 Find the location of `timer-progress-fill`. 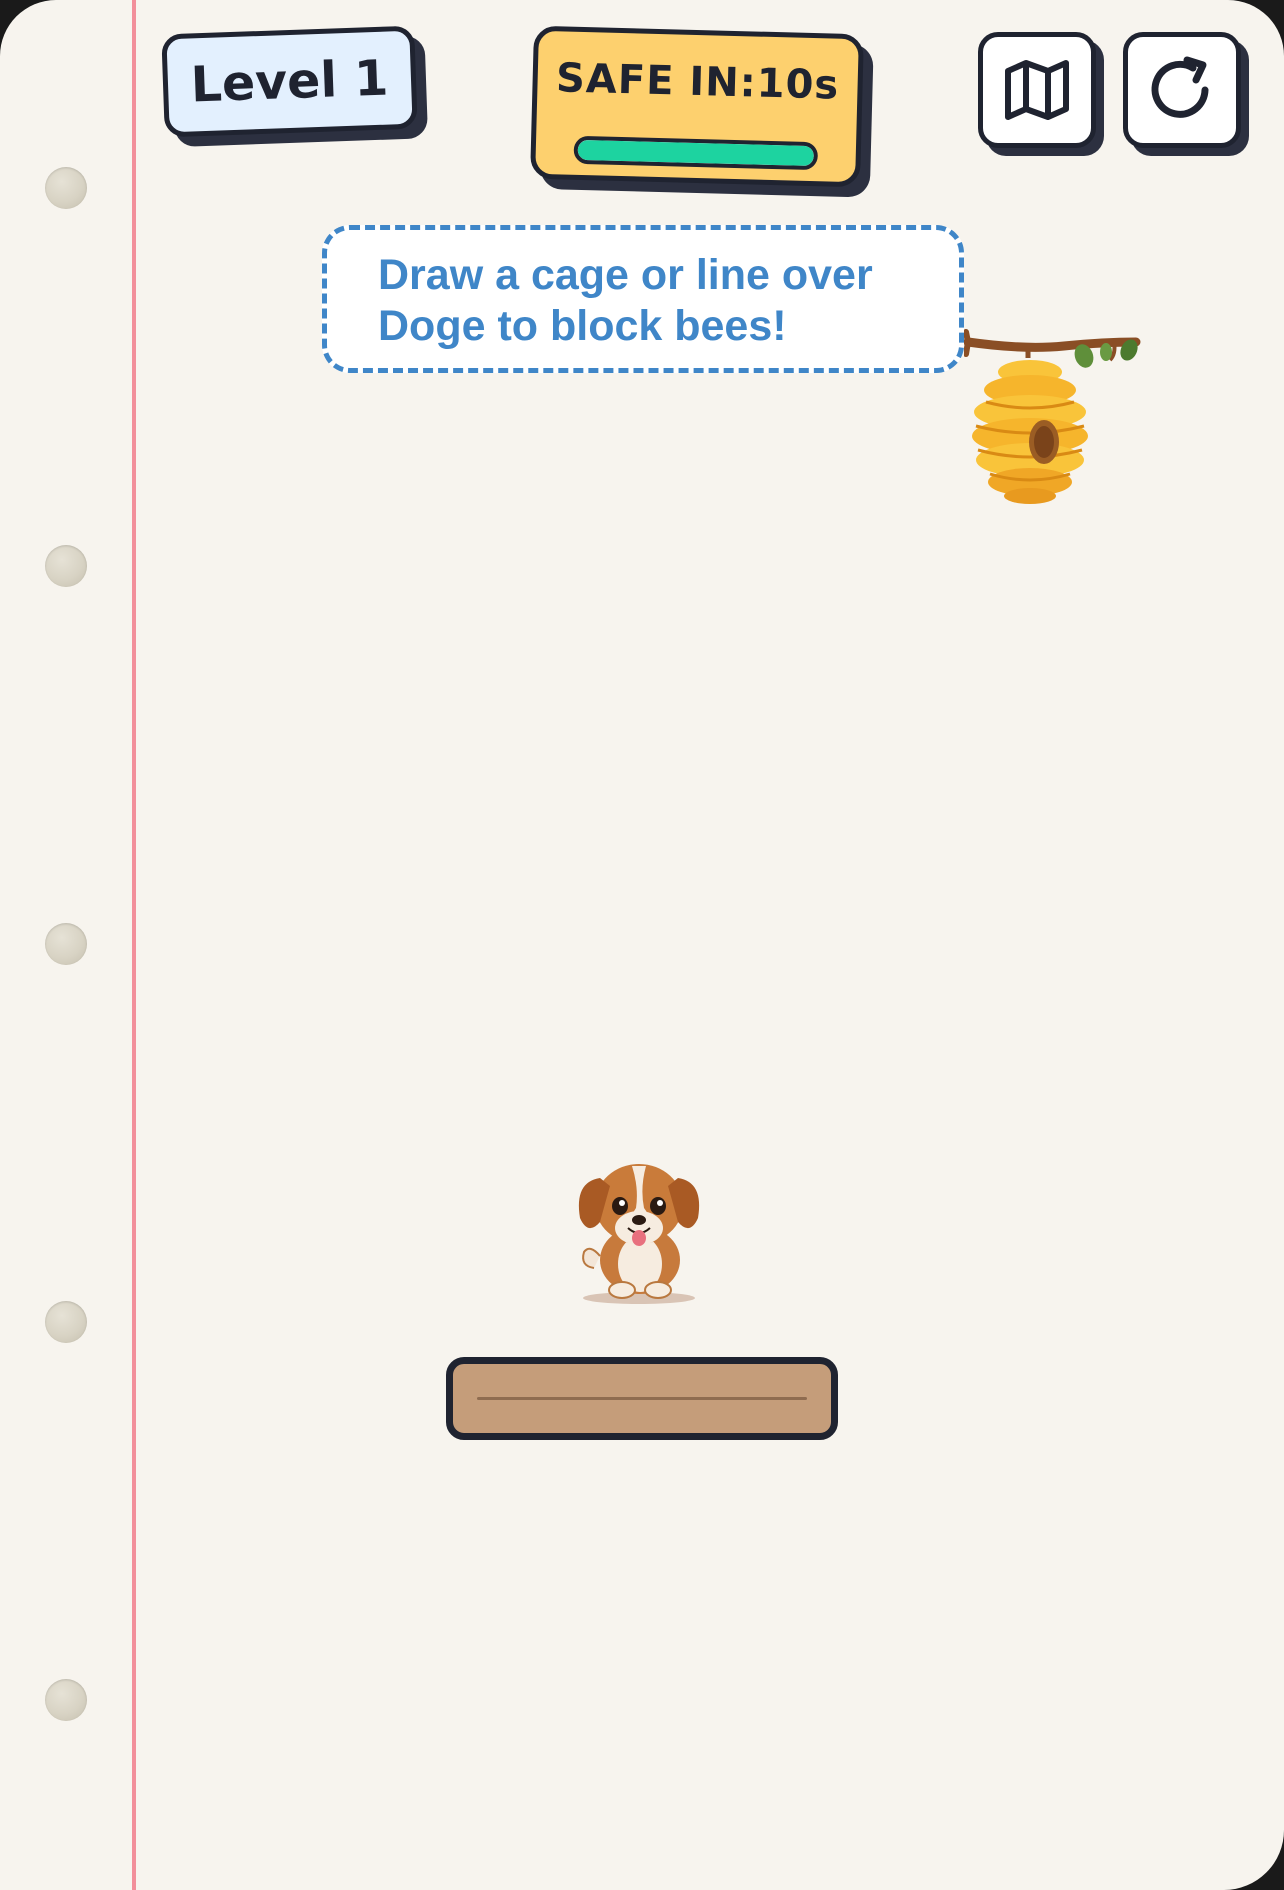

timer-progress-fill is located at coordinates (696, 153).